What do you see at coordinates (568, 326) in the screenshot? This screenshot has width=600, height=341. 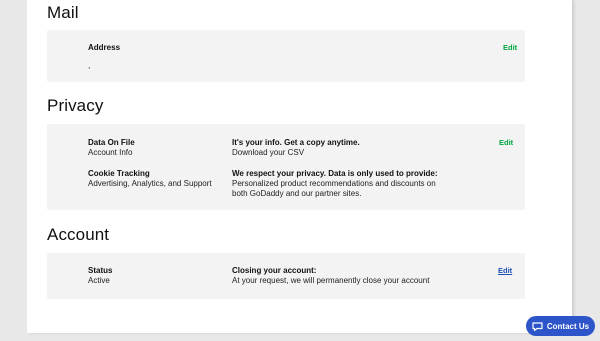 I see `contact-us-label: Contact Us` at bounding box center [568, 326].